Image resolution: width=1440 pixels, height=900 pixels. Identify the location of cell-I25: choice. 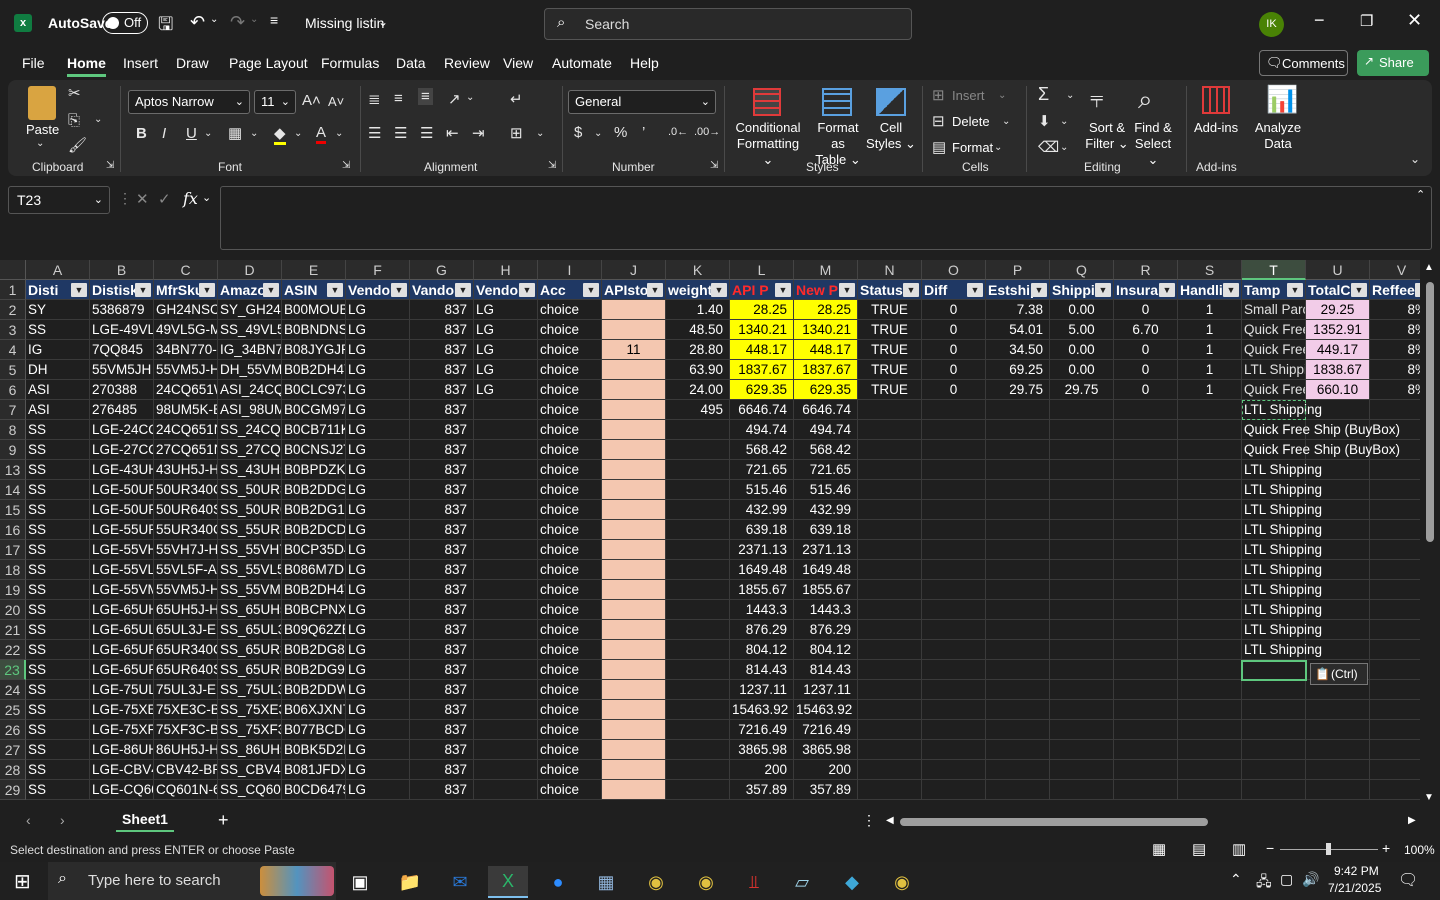
(570, 710).